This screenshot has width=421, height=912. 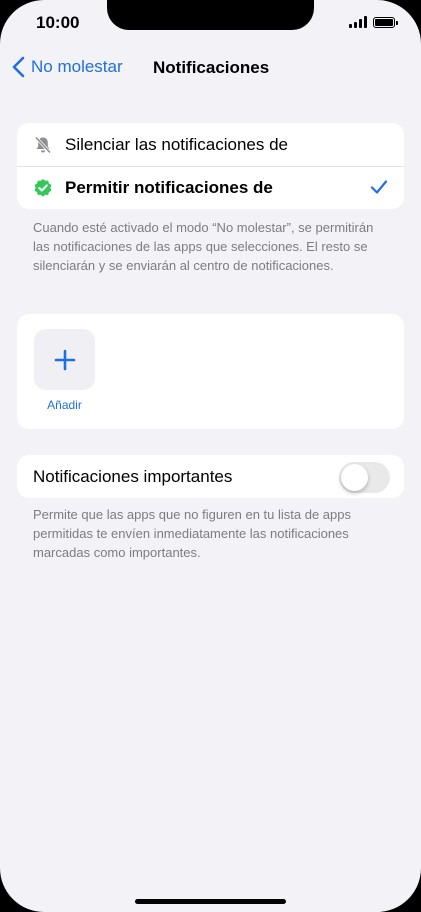 I want to click on back-button: No molestar, so click(x=67, y=67).